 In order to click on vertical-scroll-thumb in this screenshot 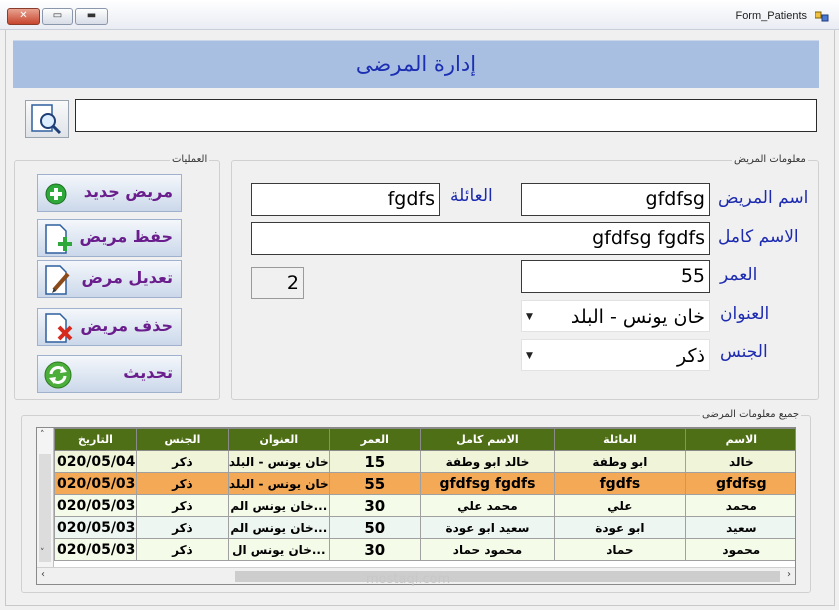, I will do `click(45, 508)`.